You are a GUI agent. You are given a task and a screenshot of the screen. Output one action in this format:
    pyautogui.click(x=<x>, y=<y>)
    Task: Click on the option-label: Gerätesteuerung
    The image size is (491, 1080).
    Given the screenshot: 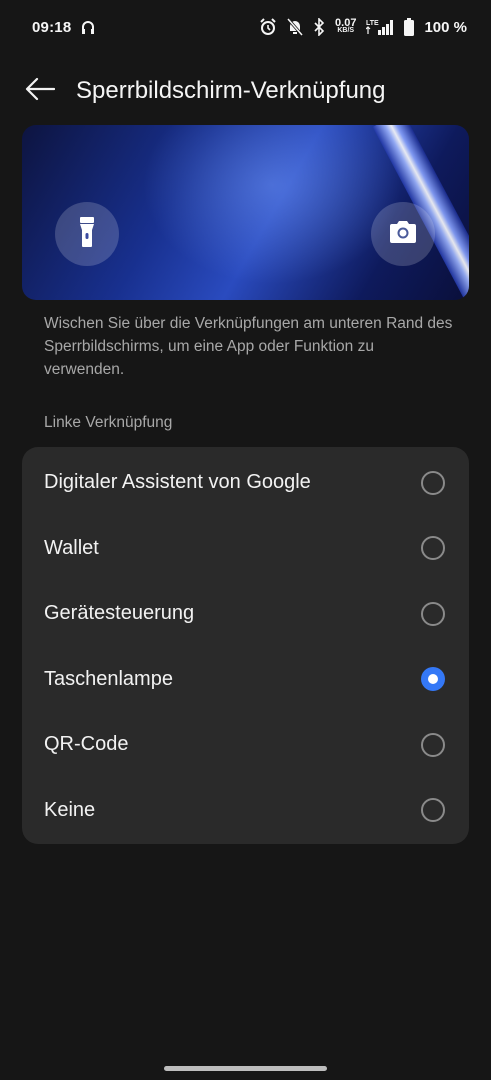 What is the action you would take?
    pyautogui.click(x=119, y=613)
    